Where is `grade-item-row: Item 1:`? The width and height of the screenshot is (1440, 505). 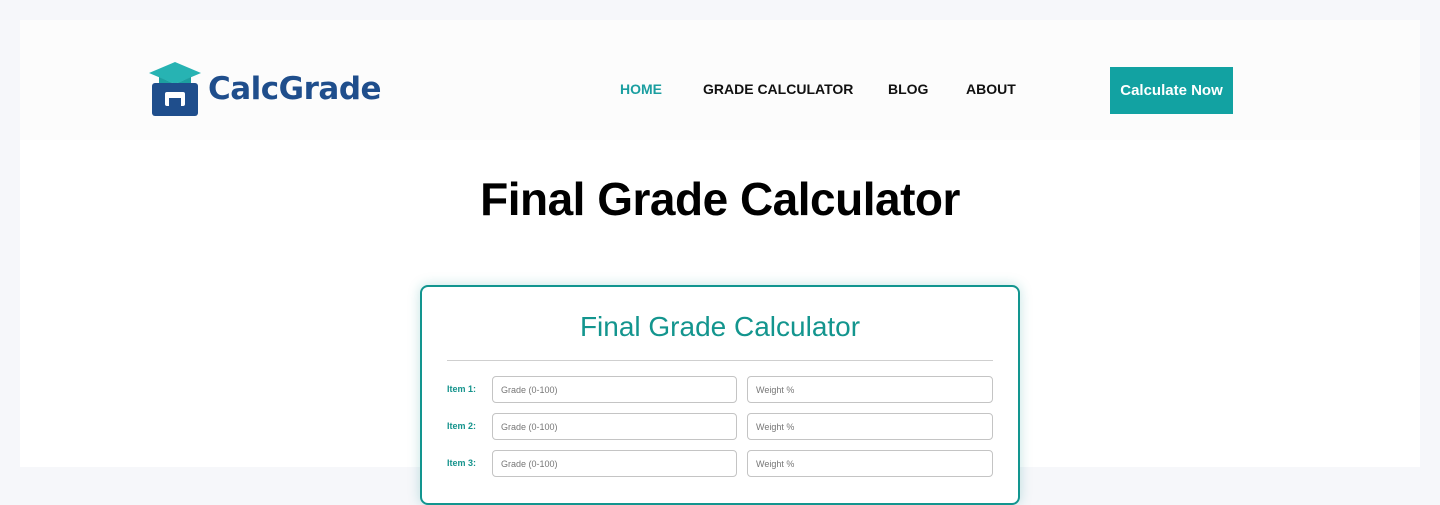
grade-item-row: Item 1: is located at coordinates (720, 389).